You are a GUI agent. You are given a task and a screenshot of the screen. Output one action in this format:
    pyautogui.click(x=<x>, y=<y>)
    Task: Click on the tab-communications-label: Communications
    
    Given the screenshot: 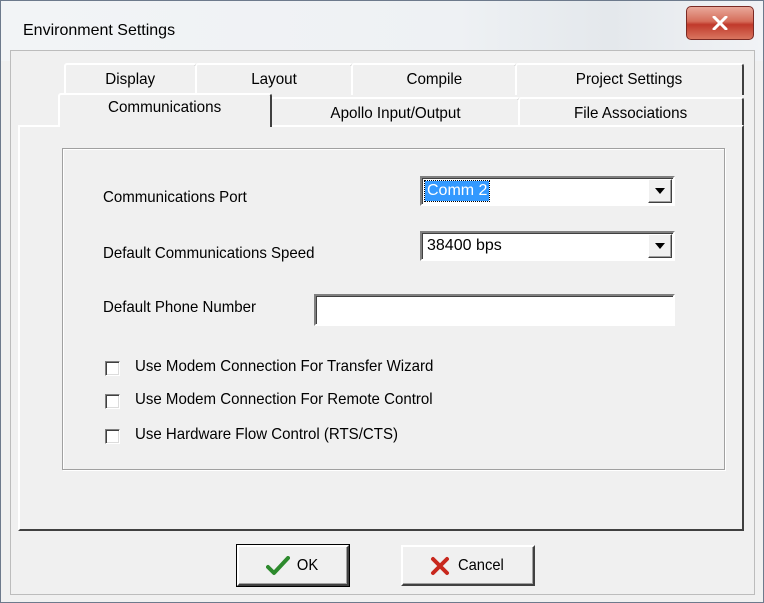 What is the action you would take?
    pyautogui.click(x=165, y=107)
    